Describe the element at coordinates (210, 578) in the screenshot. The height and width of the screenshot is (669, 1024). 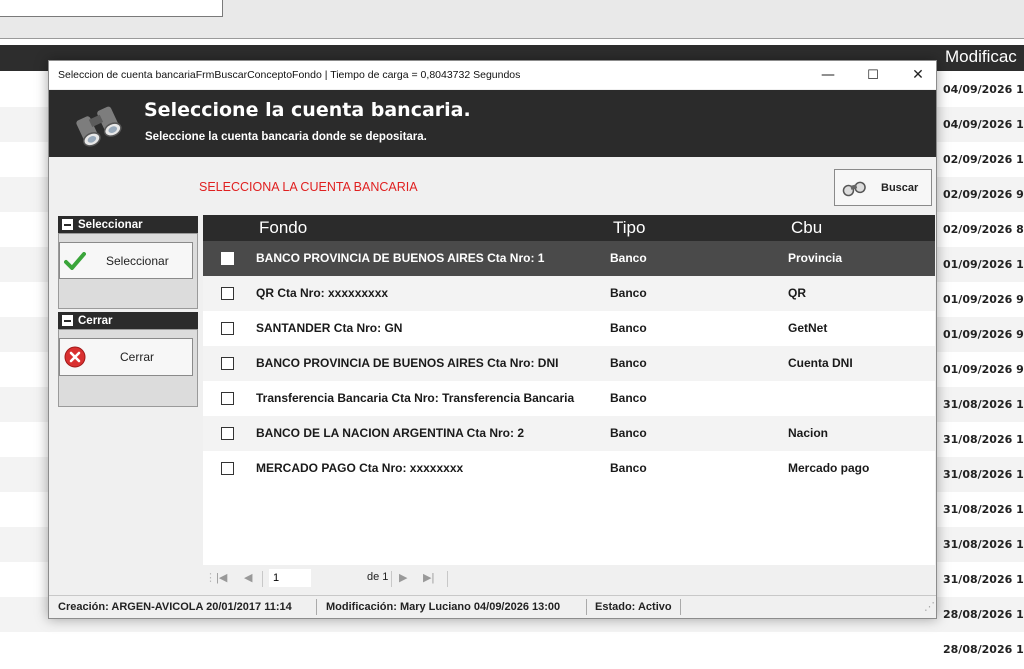
I see `pager-grip: ⋮` at that location.